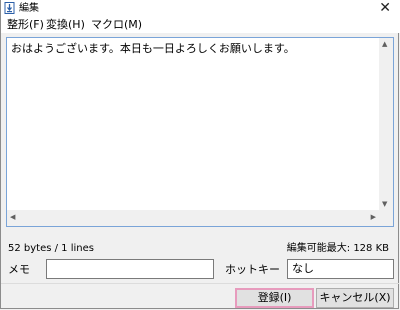 The height and width of the screenshot is (310, 400). What do you see at coordinates (355, 298) in the screenshot?
I see `cancel-button: キャンセル(X)` at bounding box center [355, 298].